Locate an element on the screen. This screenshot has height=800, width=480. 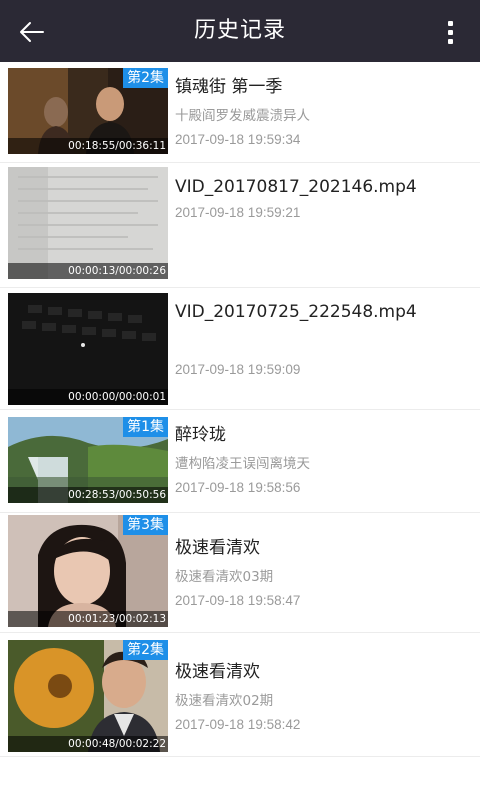
vertical-dots-icon is located at coordinates (450, 23).